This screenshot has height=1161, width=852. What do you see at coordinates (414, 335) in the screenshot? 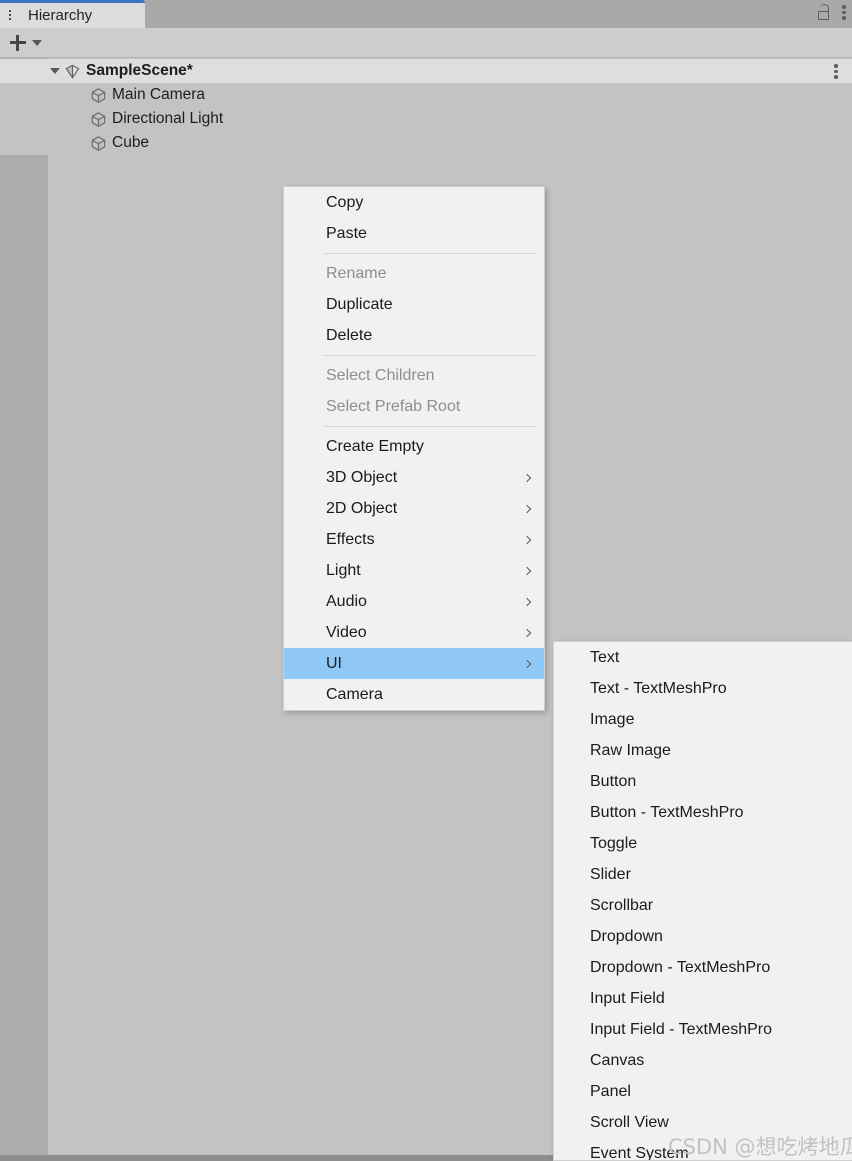
I see `menu-item-delete: Delete` at bounding box center [414, 335].